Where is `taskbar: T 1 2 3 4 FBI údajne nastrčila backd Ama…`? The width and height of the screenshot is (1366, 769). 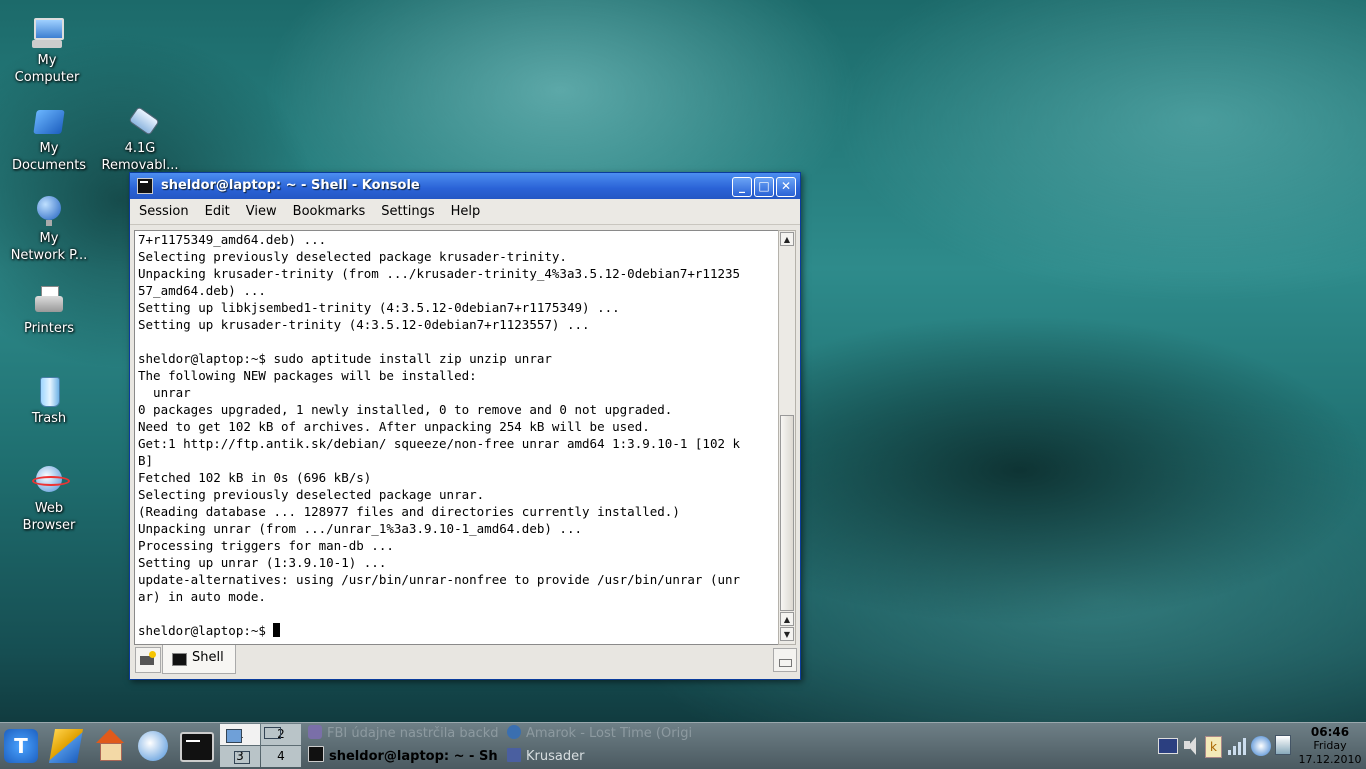 taskbar: T 1 2 3 4 FBI údajne nastrčila backd Ama… is located at coordinates (683, 745).